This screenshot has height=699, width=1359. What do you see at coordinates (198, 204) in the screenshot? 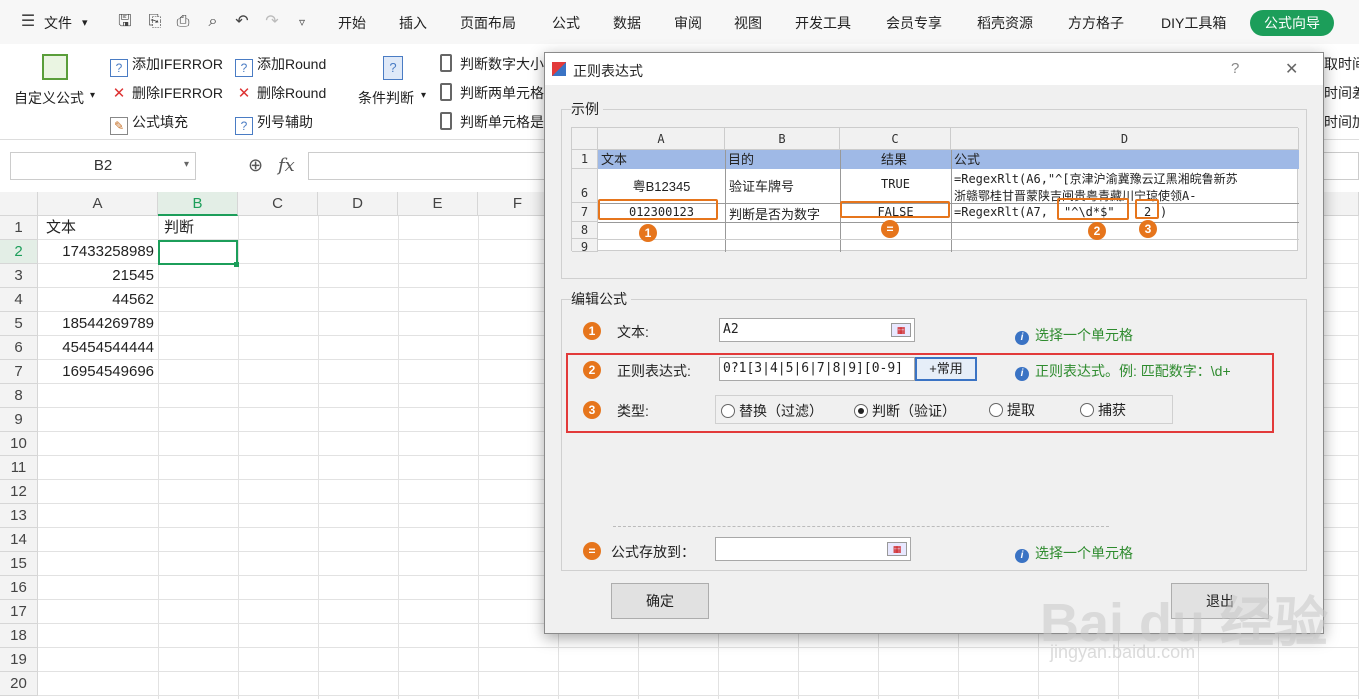
I see `column-header-b: B` at bounding box center [198, 204].